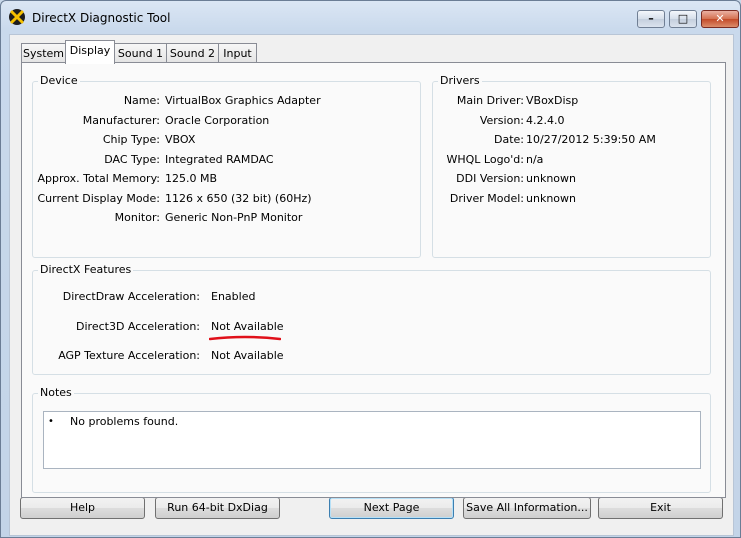  What do you see at coordinates (131, 139) in the screenshot?
I see `chip-type-label: Chip Type:` at bounding box center [131, 139].